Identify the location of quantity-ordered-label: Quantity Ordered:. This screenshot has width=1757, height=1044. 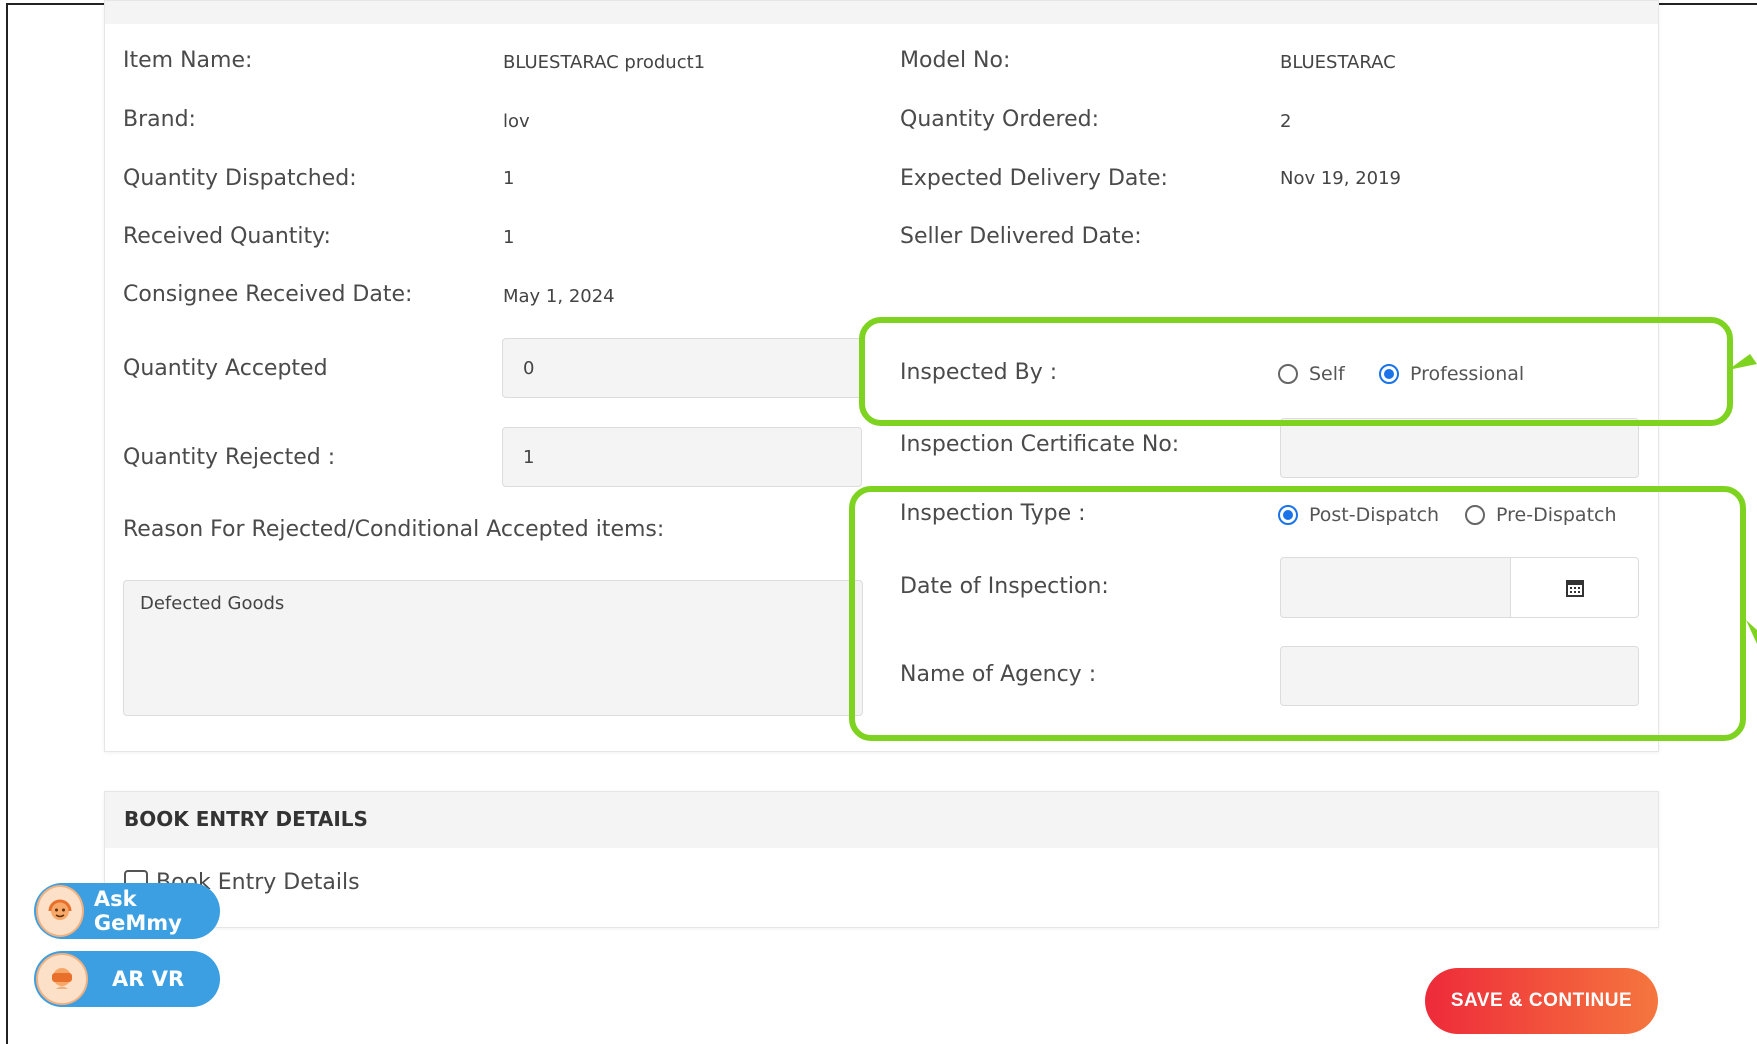
(1000, 119).